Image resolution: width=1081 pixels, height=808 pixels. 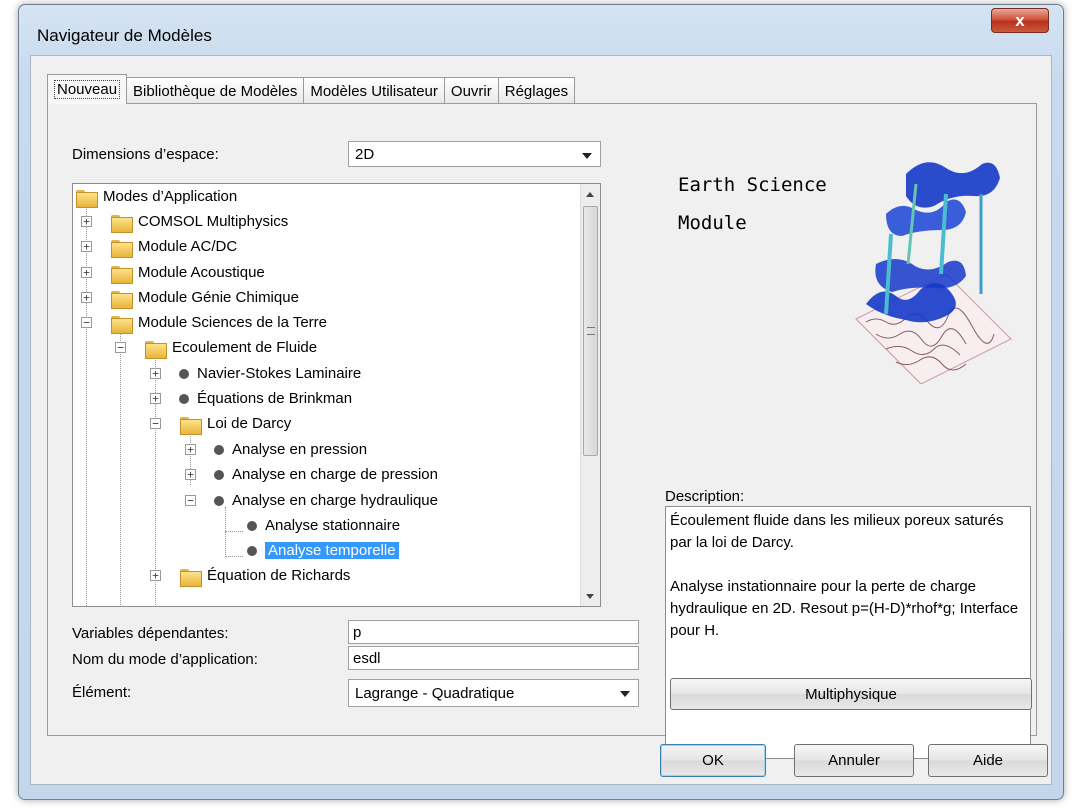 I want to click on tab-user-models: Modèles Utilisateur, so click(x=374, y=90).